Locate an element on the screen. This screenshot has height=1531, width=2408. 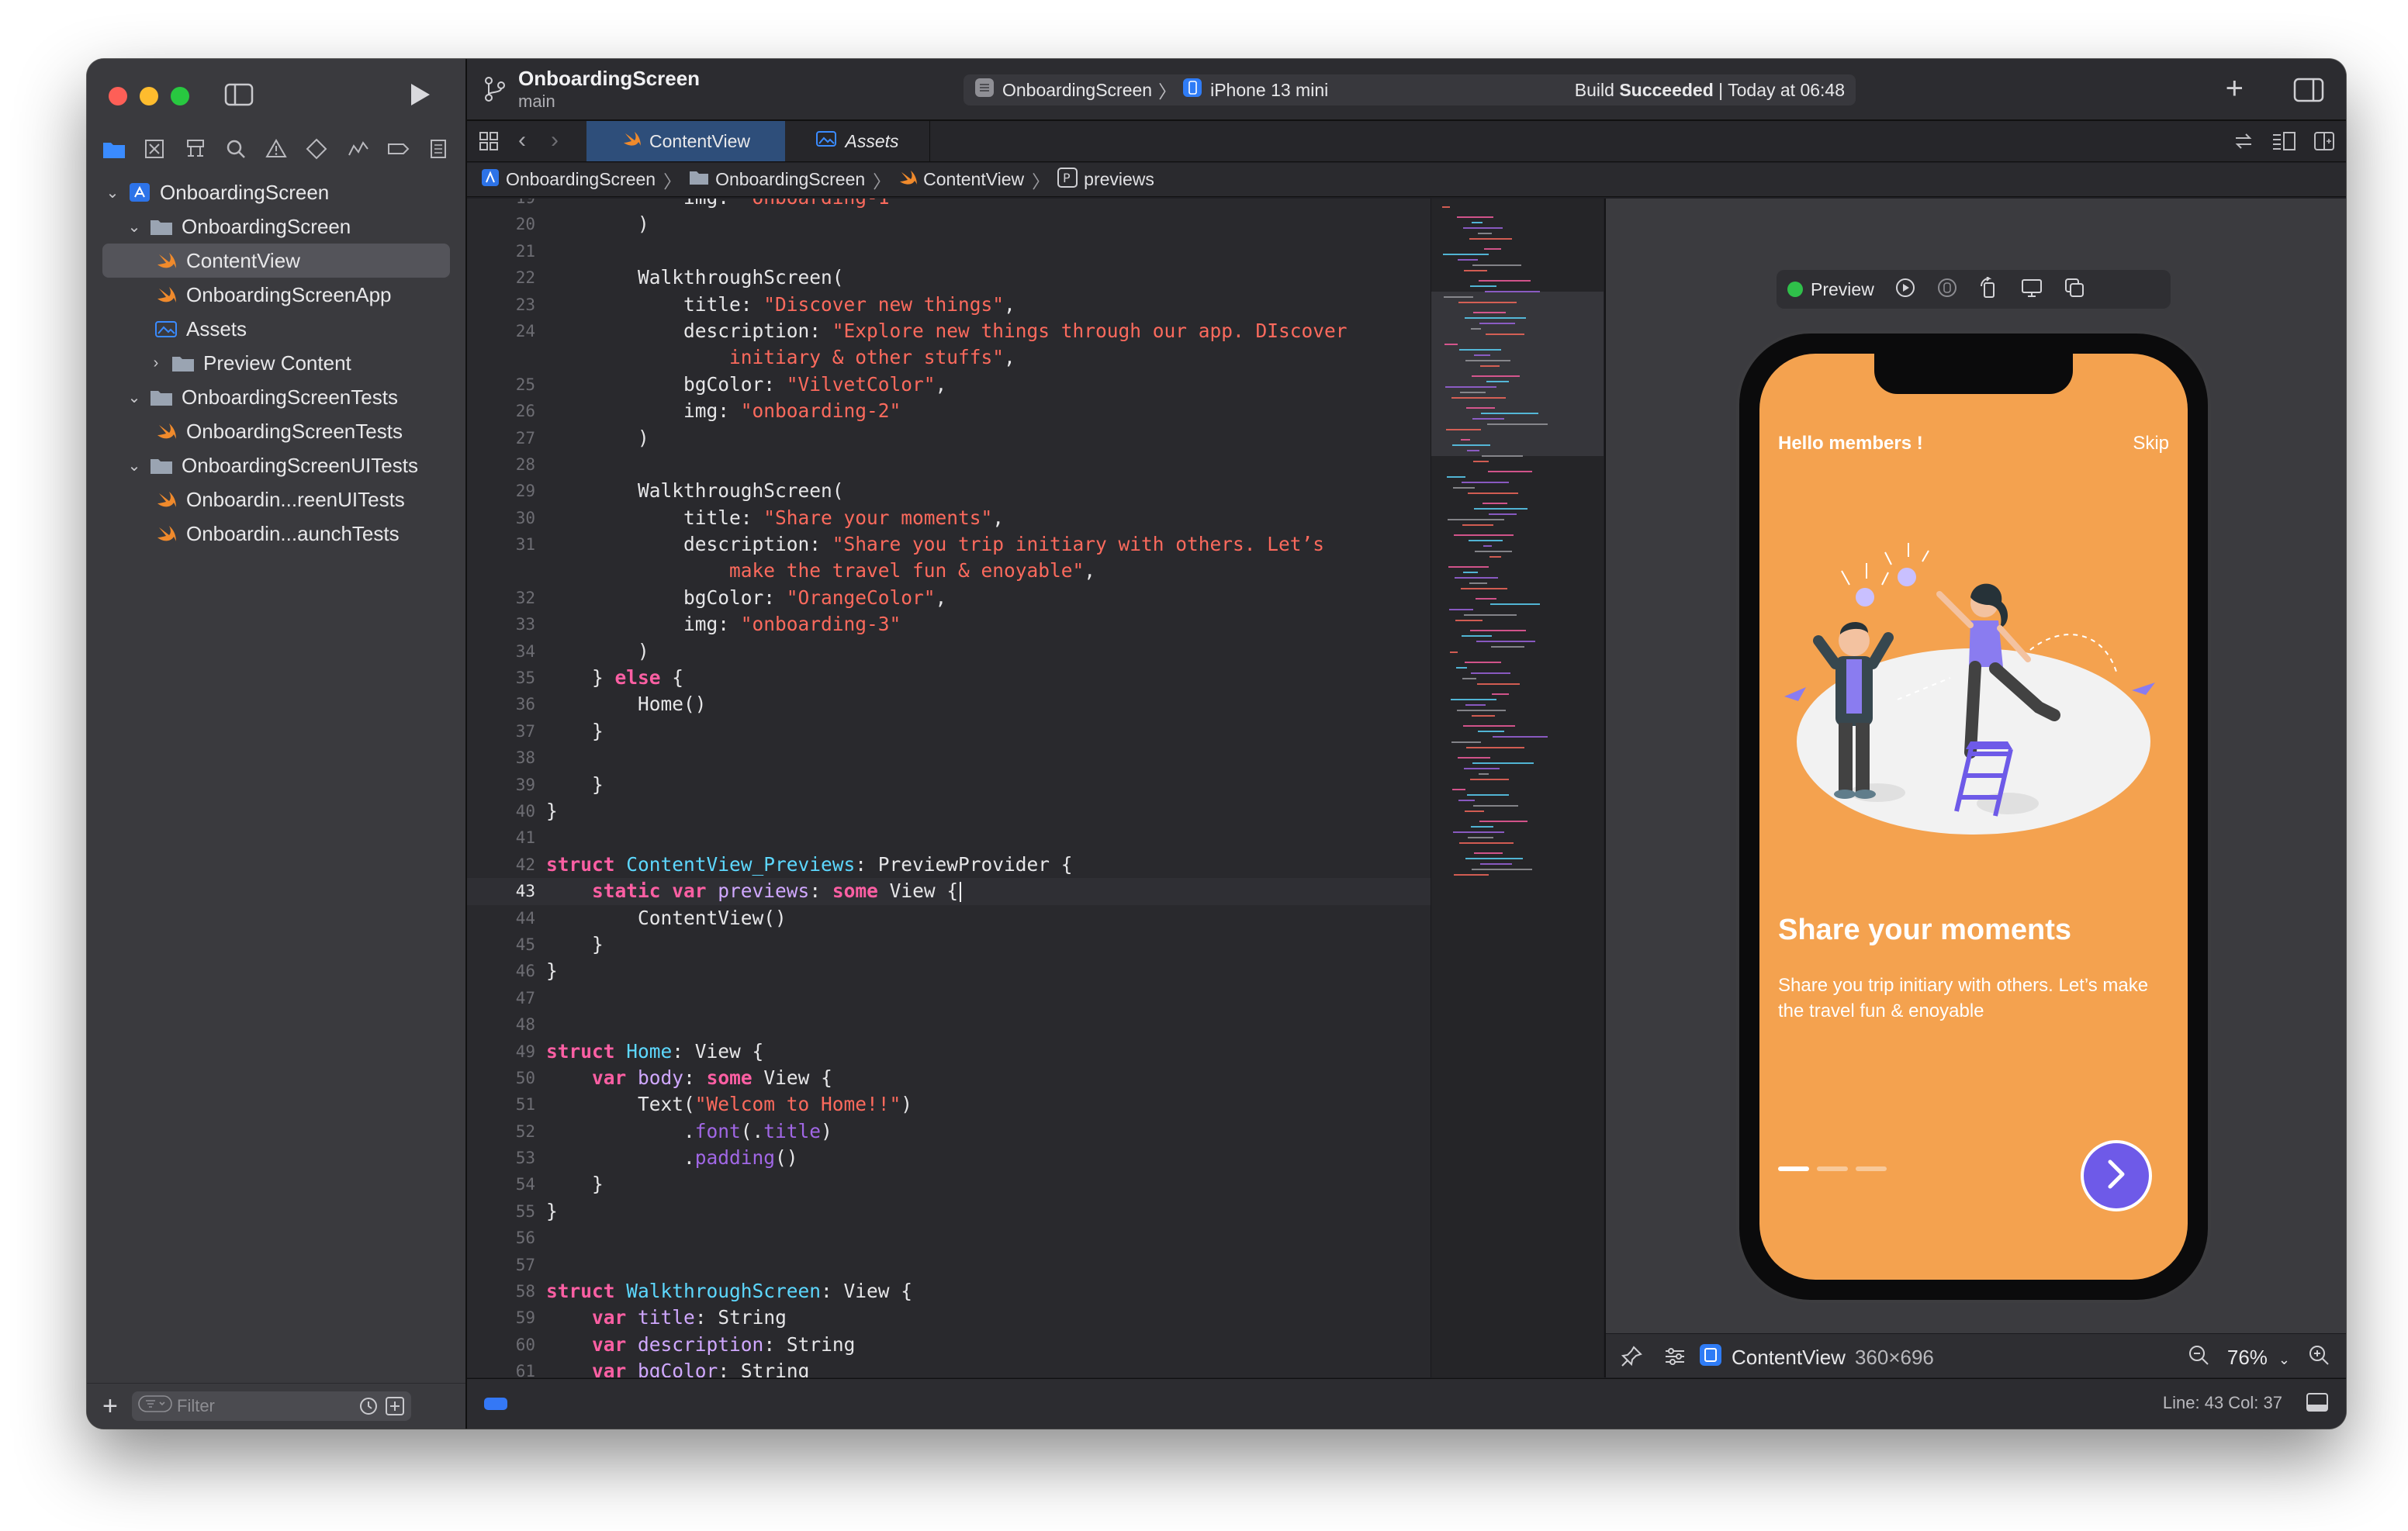
line-number: 60 is located at coordinates (501, 1345).